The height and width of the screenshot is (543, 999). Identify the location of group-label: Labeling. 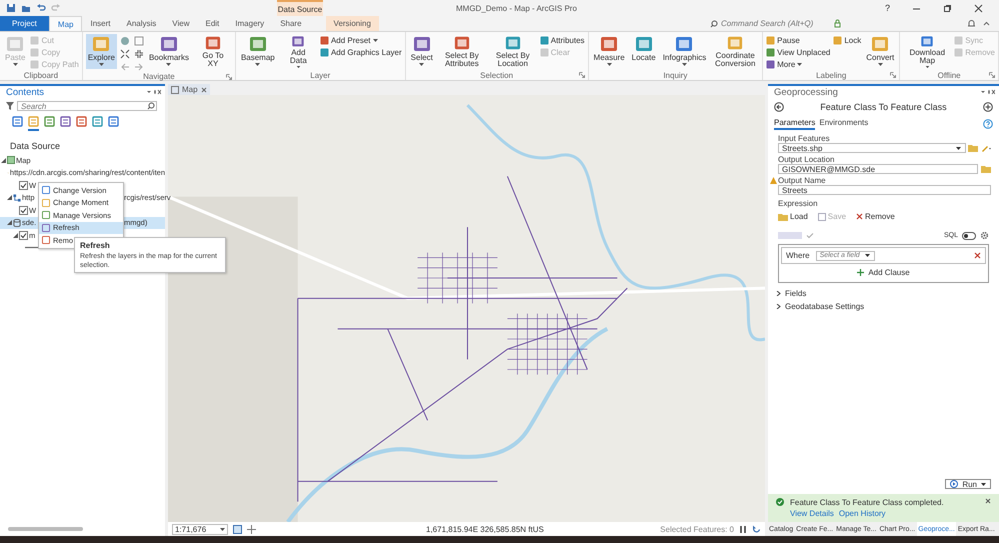
(831, 75).